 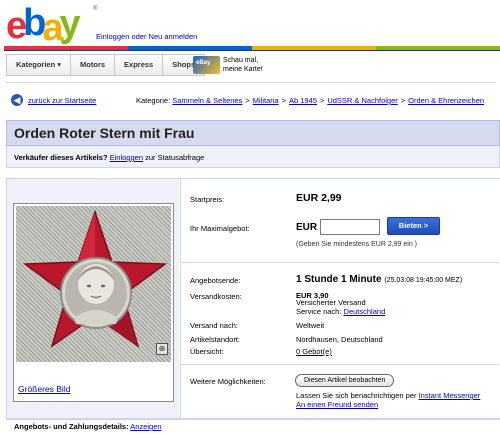 What do you see at coordinates (145, 426) in the screenshot?
I see `show-payment-details-link: Anzeigen` at bounding box center [145, 426].